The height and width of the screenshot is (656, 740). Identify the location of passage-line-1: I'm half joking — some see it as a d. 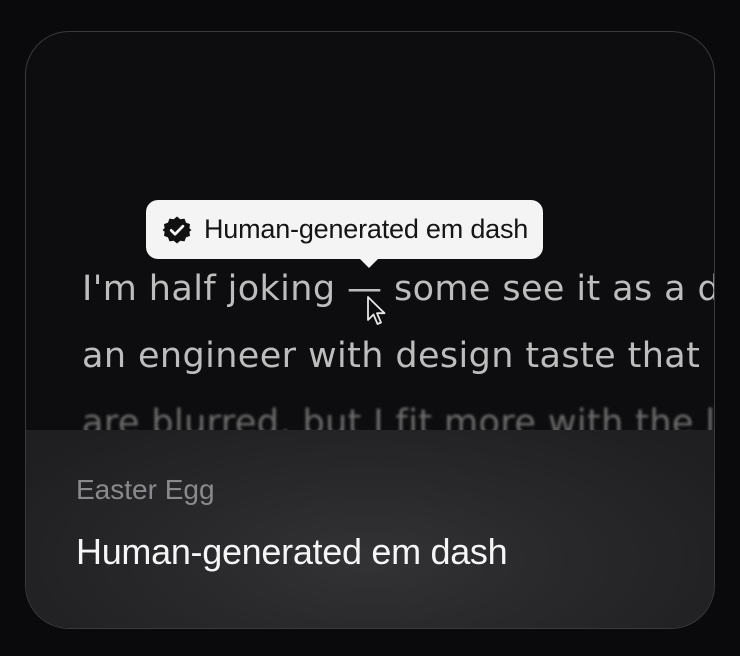
(398, 289).